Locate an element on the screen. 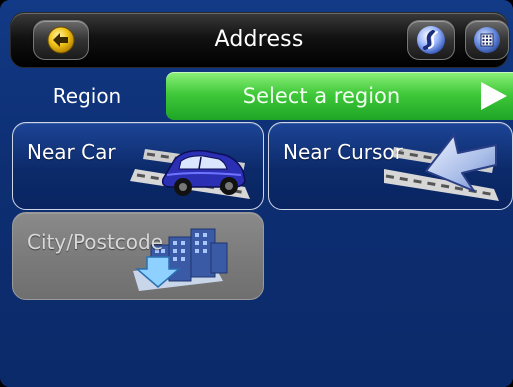 This screenshot has height=387, width=513. play-arrow-icon is located at coordinates (494, 96).